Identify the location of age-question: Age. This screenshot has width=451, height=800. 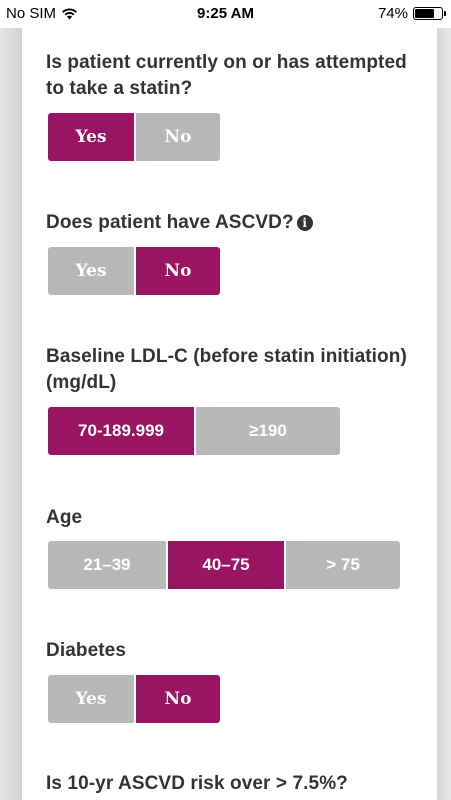
(231, 518).